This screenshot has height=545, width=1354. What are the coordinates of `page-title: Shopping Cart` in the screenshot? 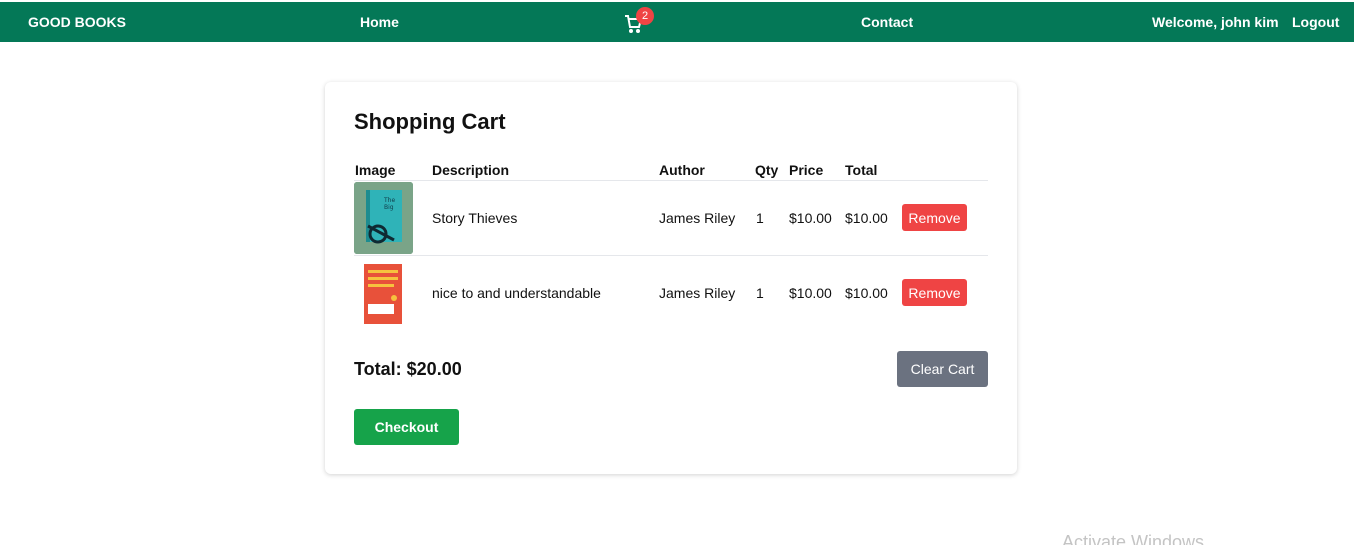 It's located at (430, 121).